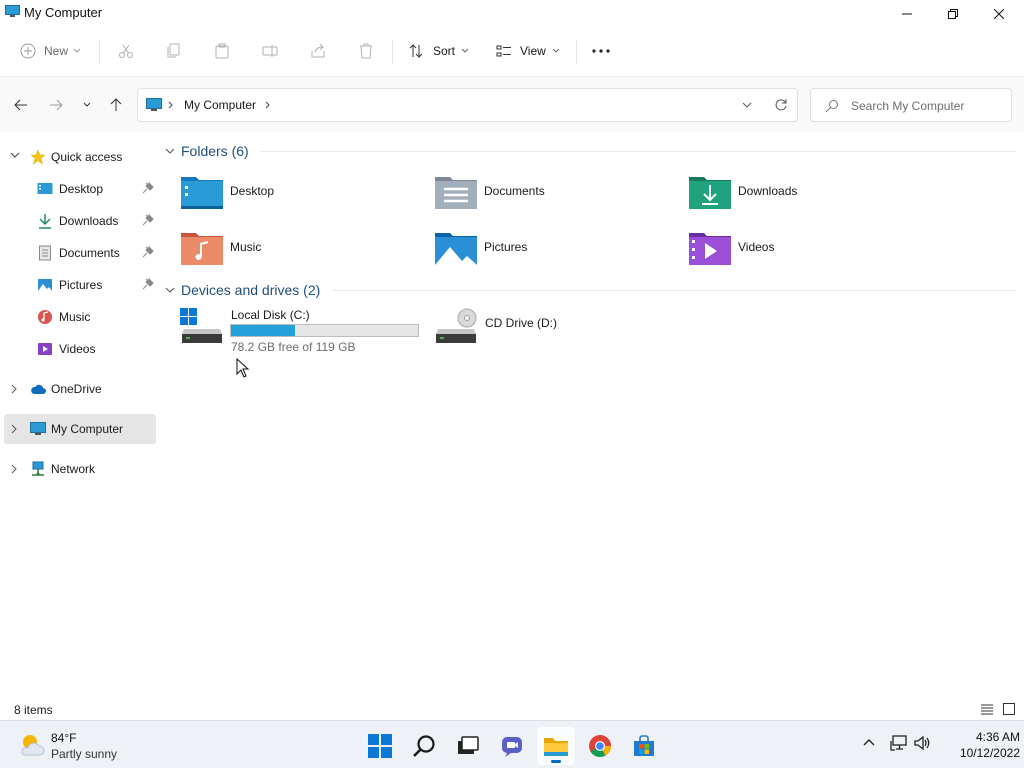  What do you see at coordinates (533, 51) in the screenshot?
I see `view-label: View` at bounding box center [533, 51].